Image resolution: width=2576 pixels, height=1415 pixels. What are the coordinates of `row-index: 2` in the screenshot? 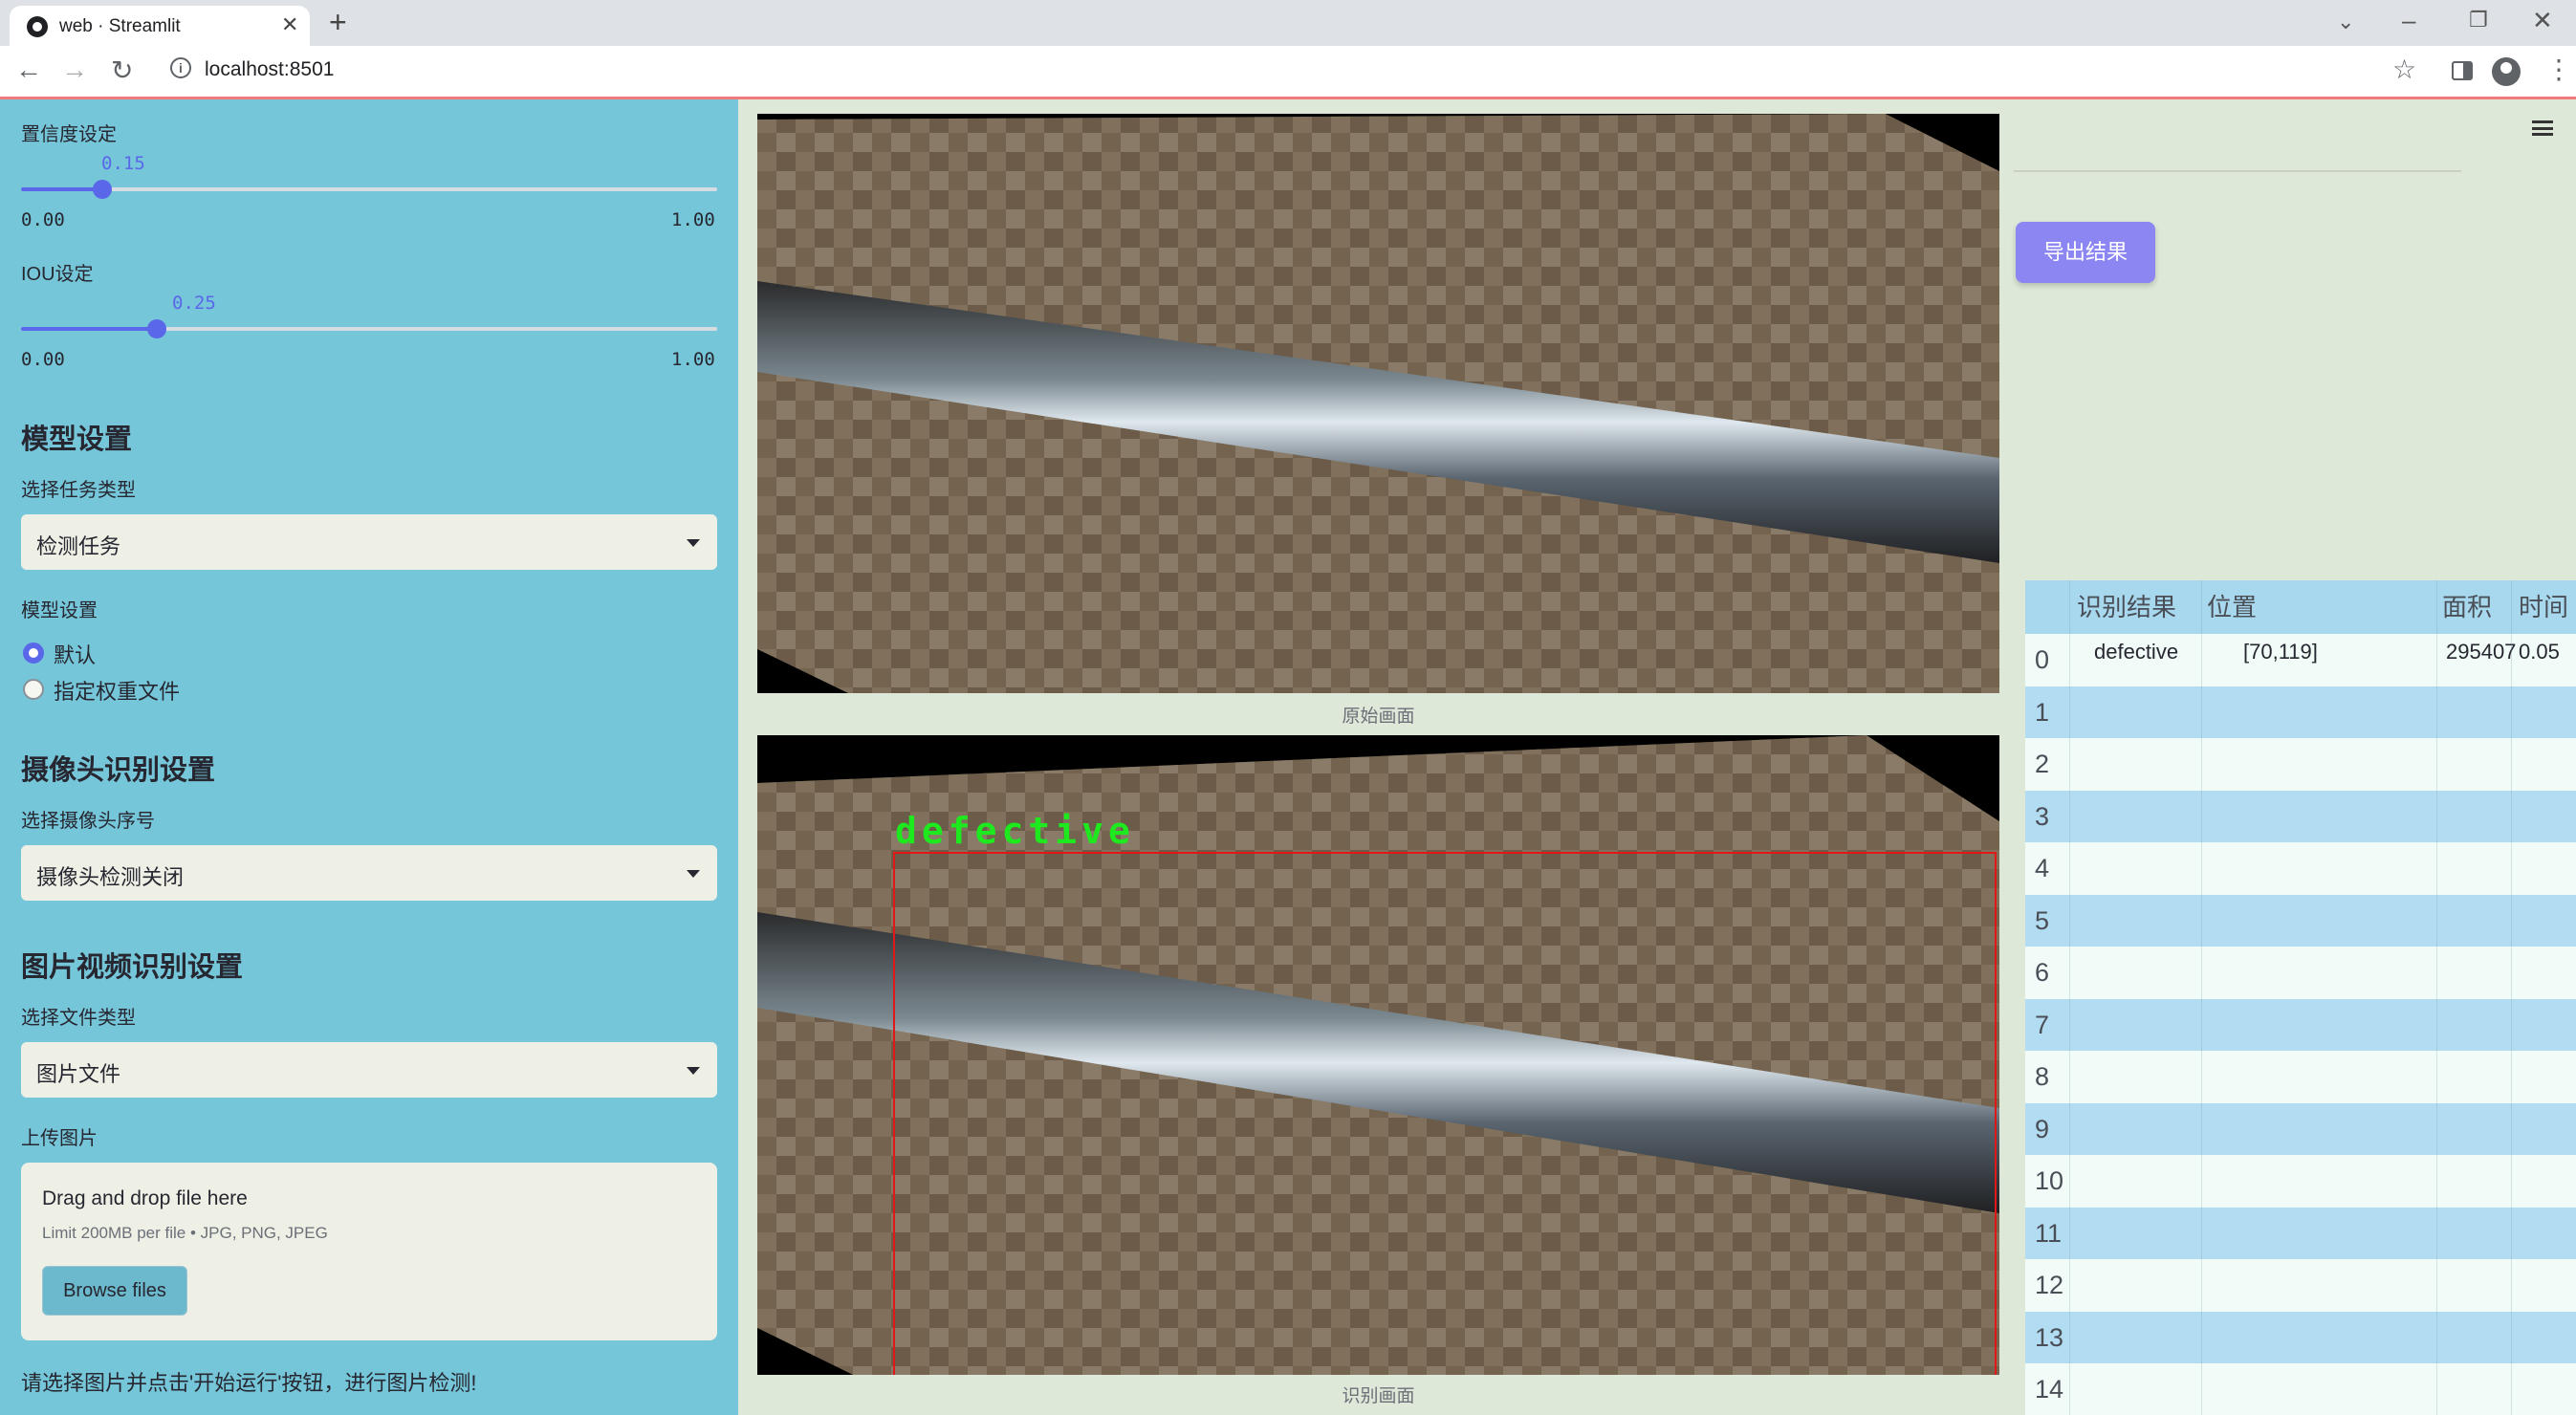 It's located at (2043, 764).